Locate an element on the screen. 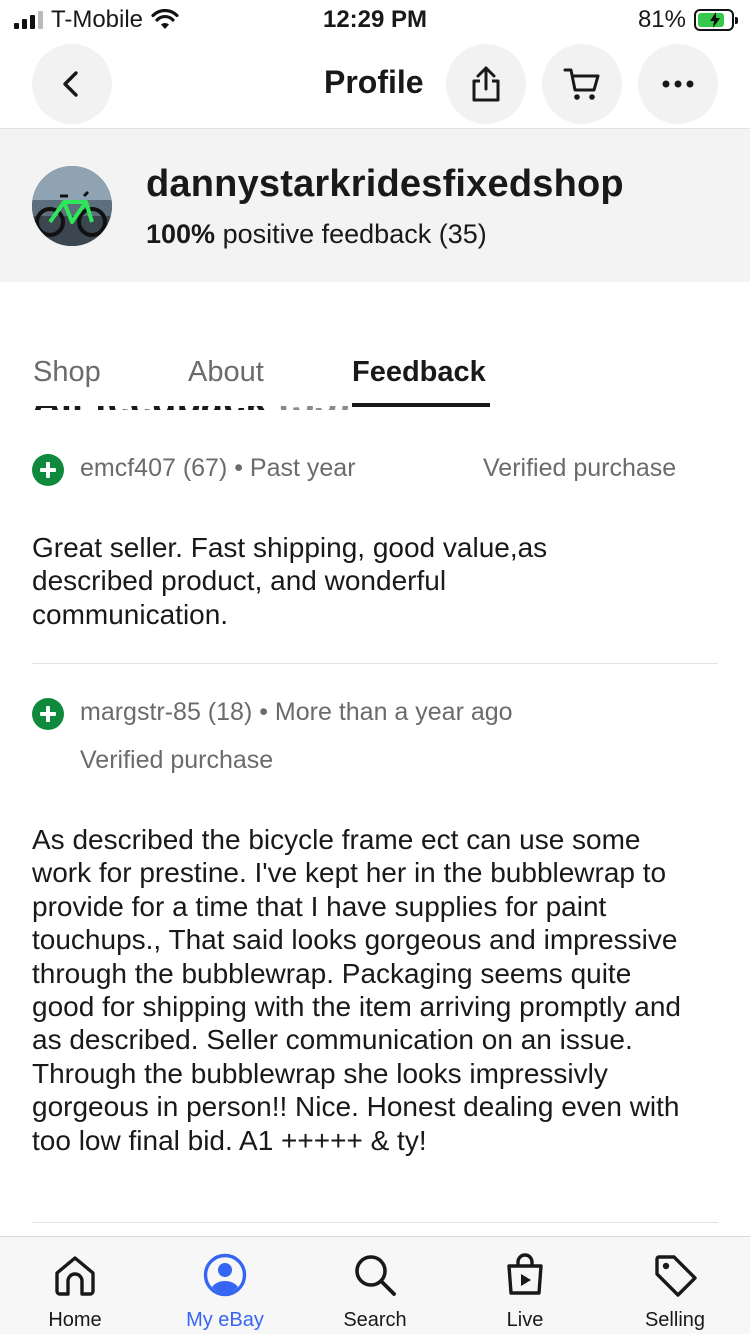 This screenshot has width=750, height=1334. home-icon is located at coordinates (75, 1276).